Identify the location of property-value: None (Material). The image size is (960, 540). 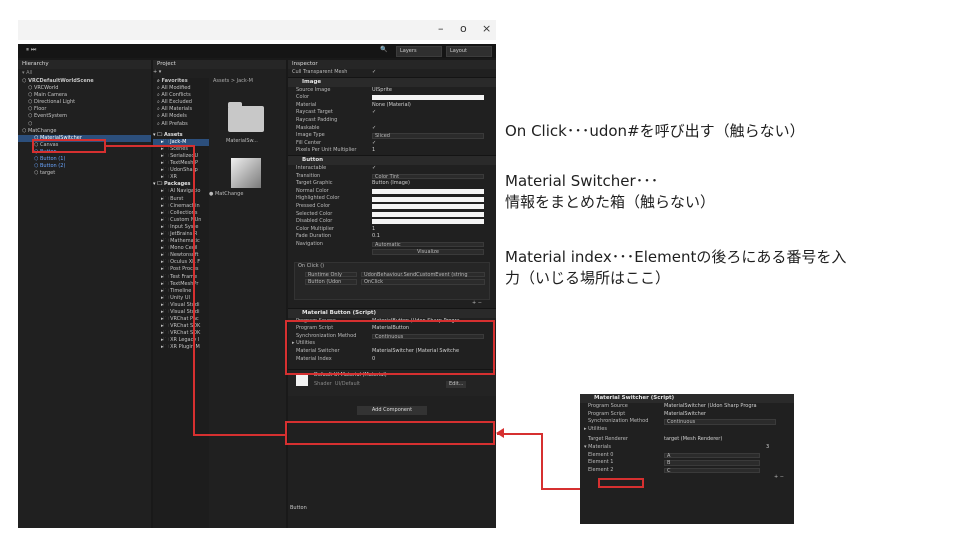
(391, 106).